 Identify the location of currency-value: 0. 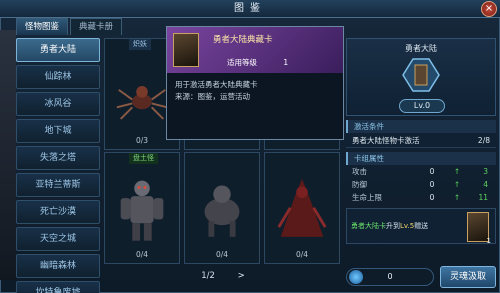
(390, 276).